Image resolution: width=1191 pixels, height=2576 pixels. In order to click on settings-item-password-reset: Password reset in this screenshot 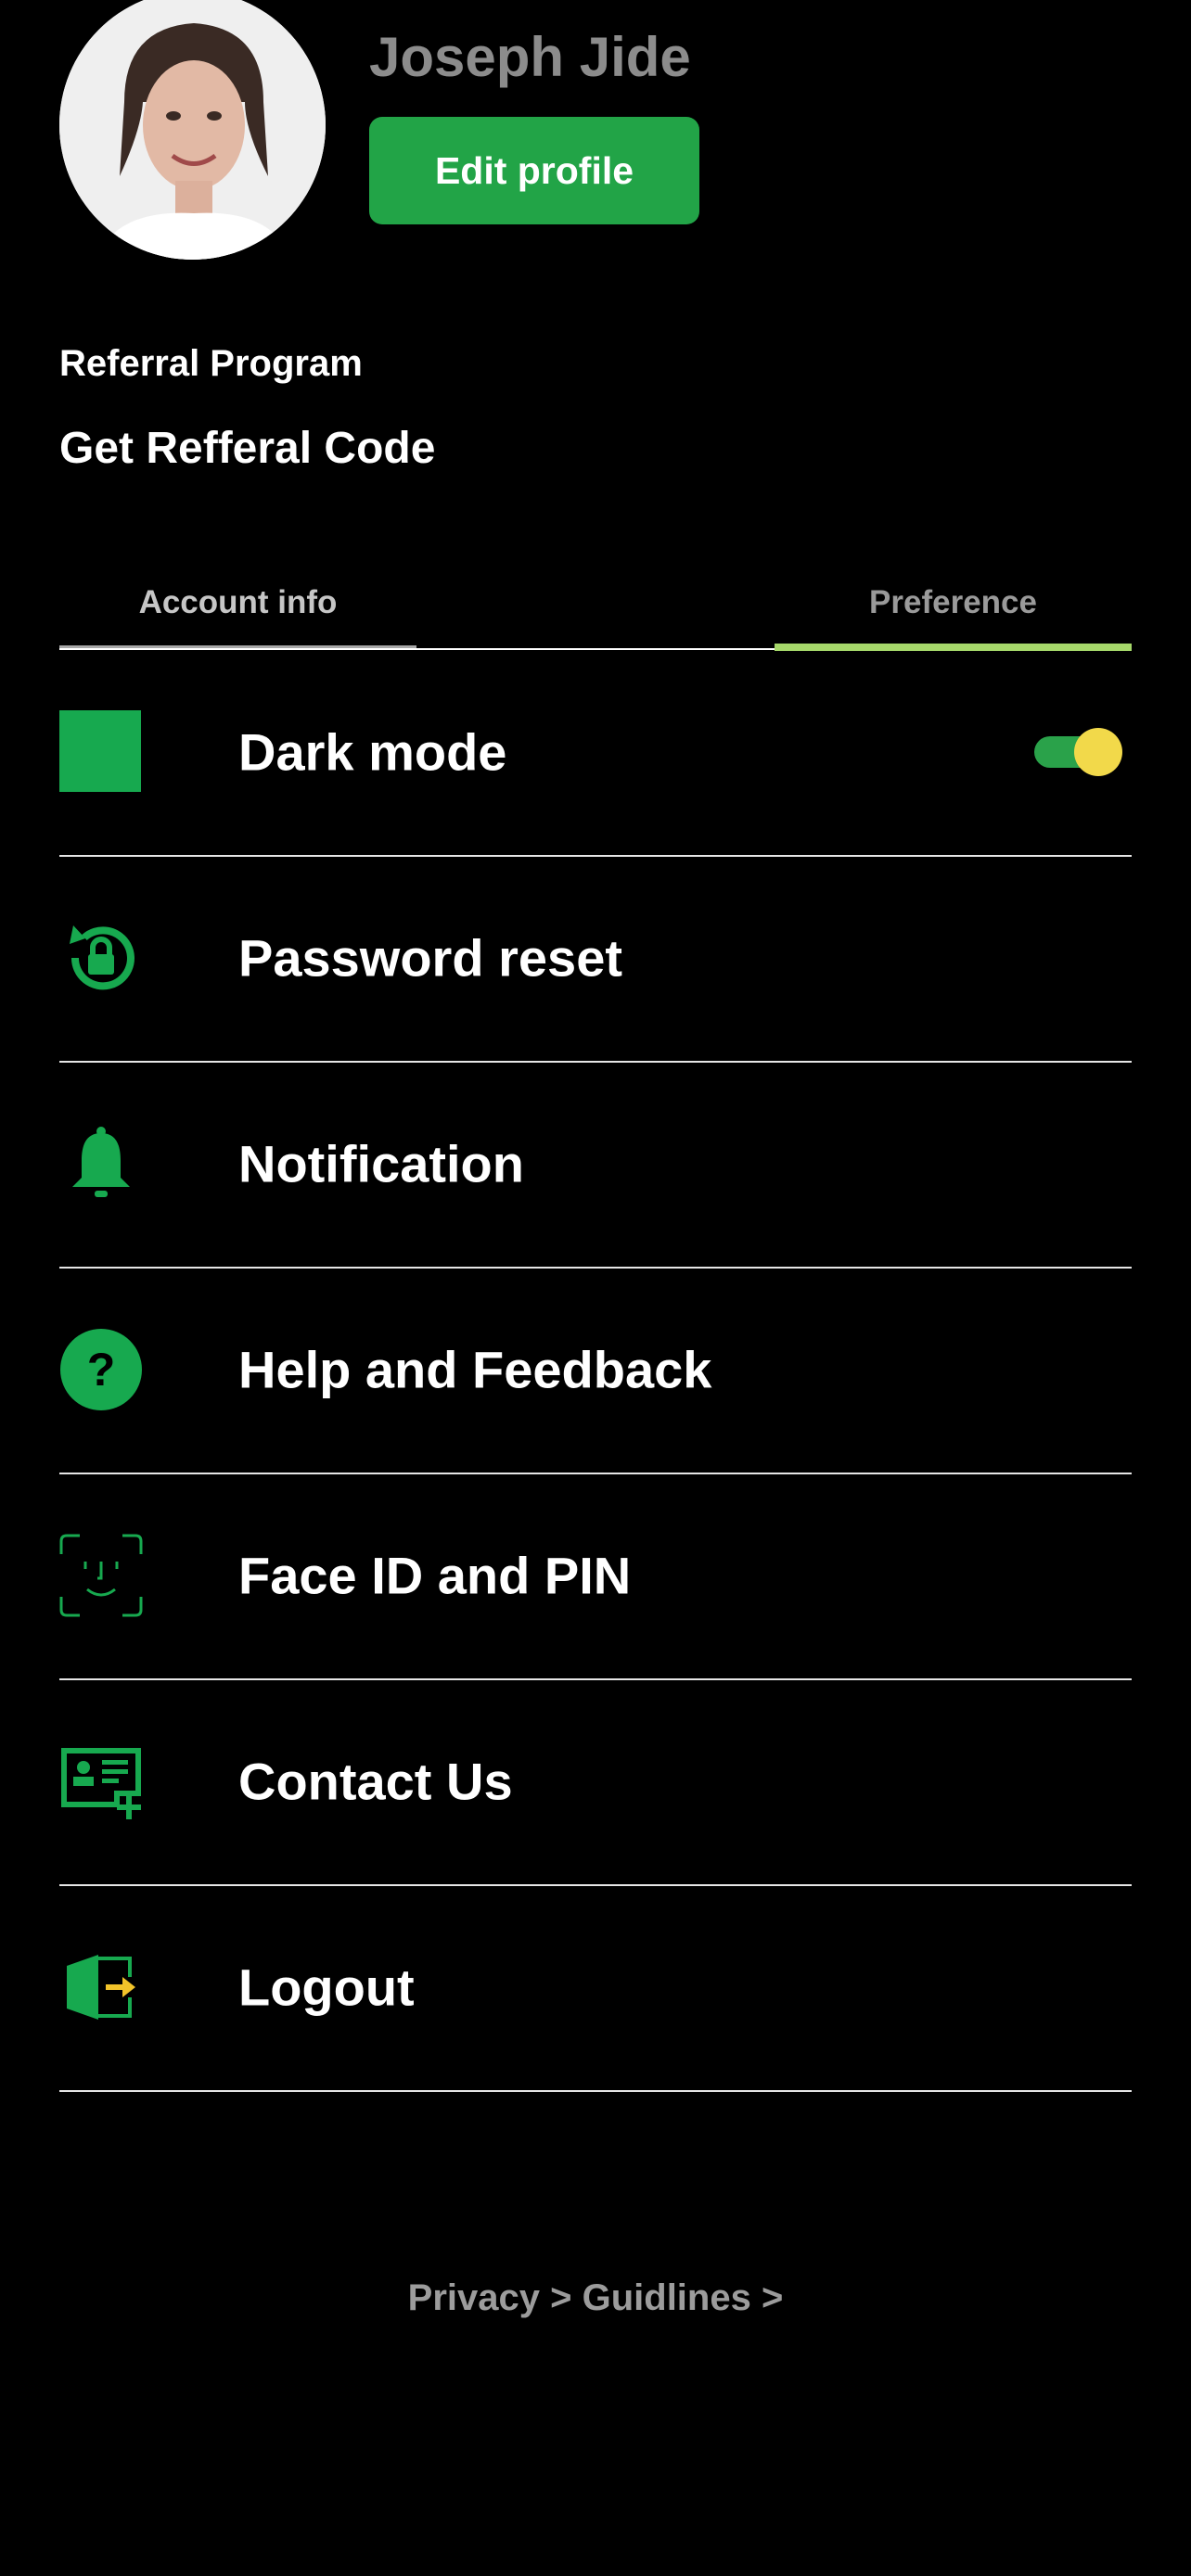, I will do `click(595, 959)`.